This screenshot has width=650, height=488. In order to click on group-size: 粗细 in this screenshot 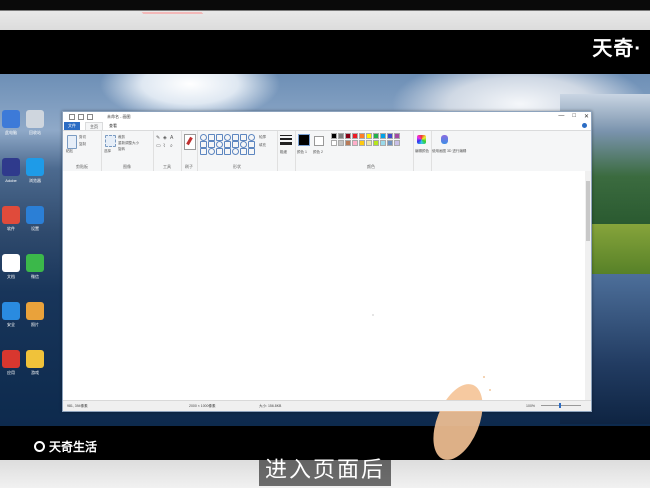, I will do `click(286, 151)`.